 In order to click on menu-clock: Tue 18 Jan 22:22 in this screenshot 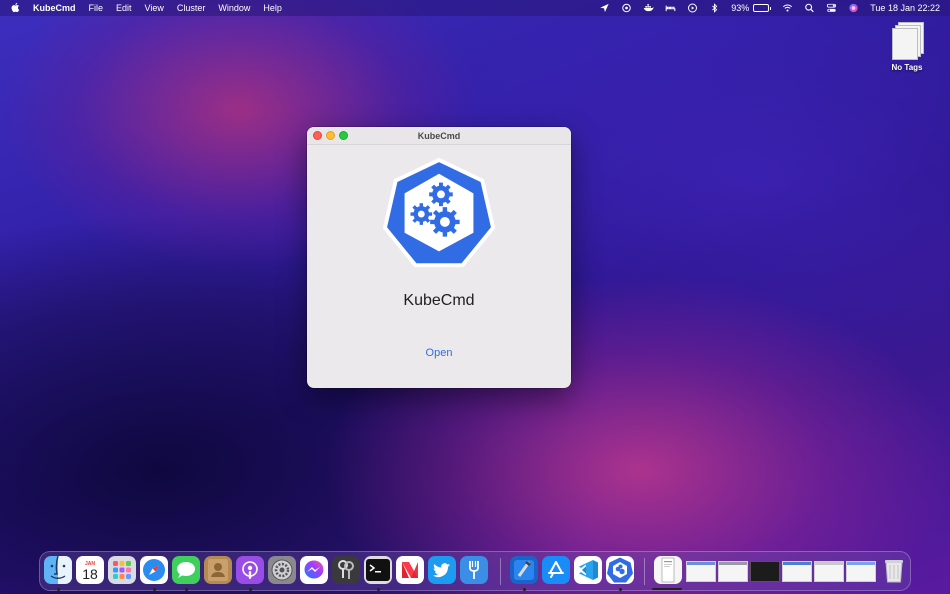, I will do `click(905, 8)`.